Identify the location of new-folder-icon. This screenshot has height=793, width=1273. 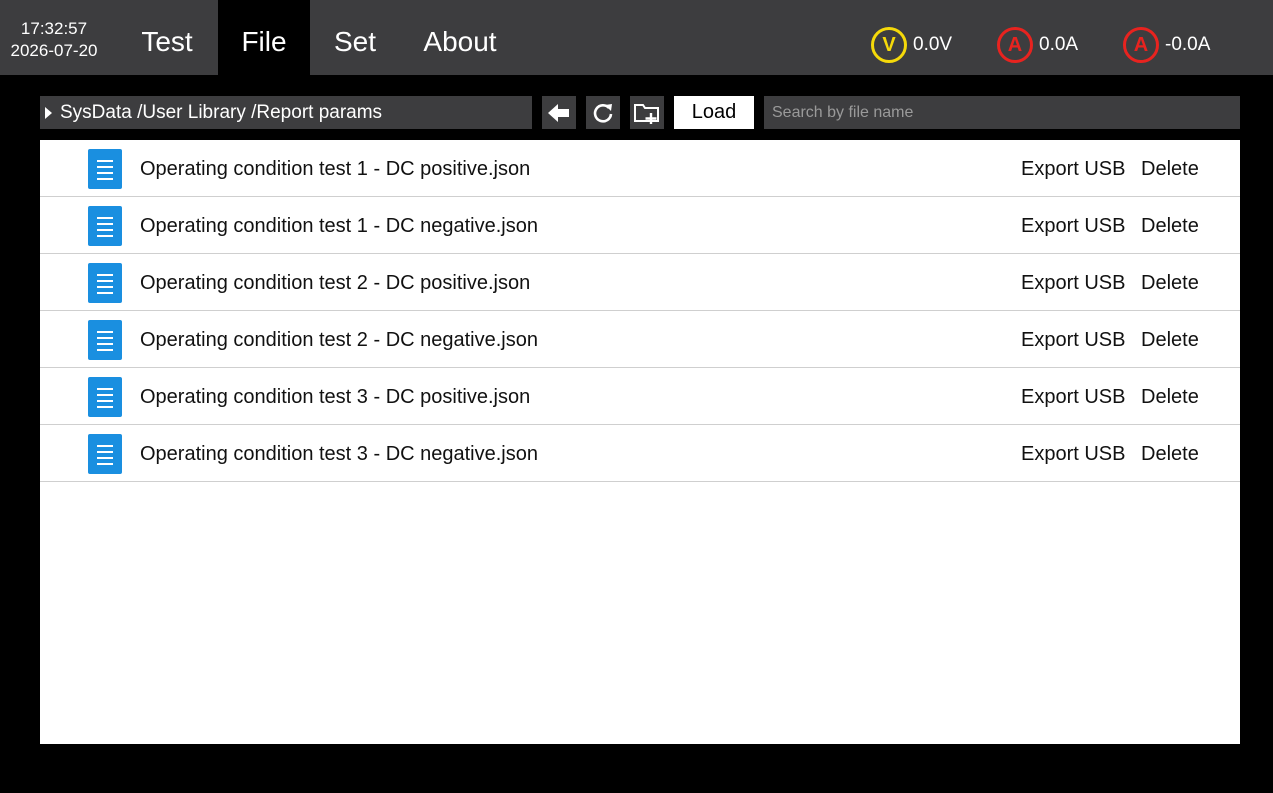
(646, 113).